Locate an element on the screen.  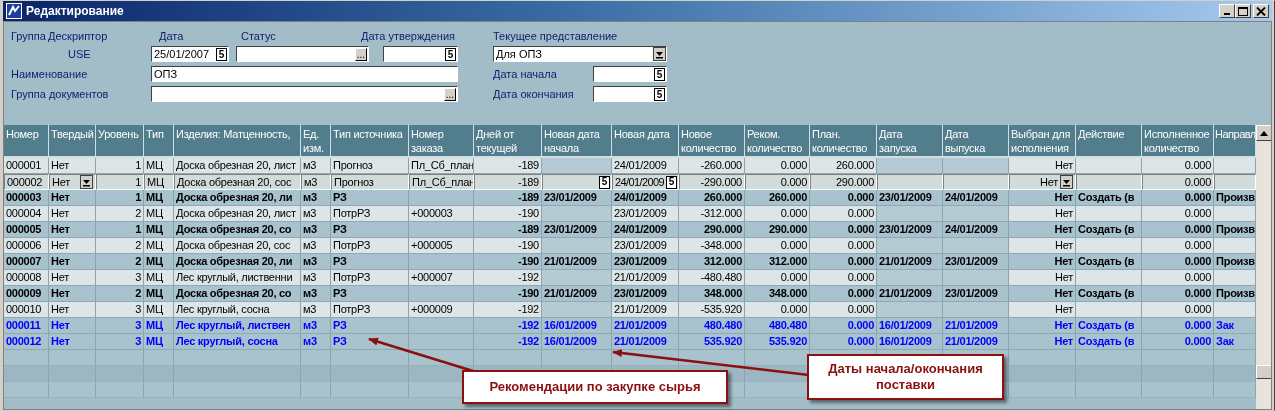
date-field: 25/01/2007 5 is located at coordinates (190, 54).